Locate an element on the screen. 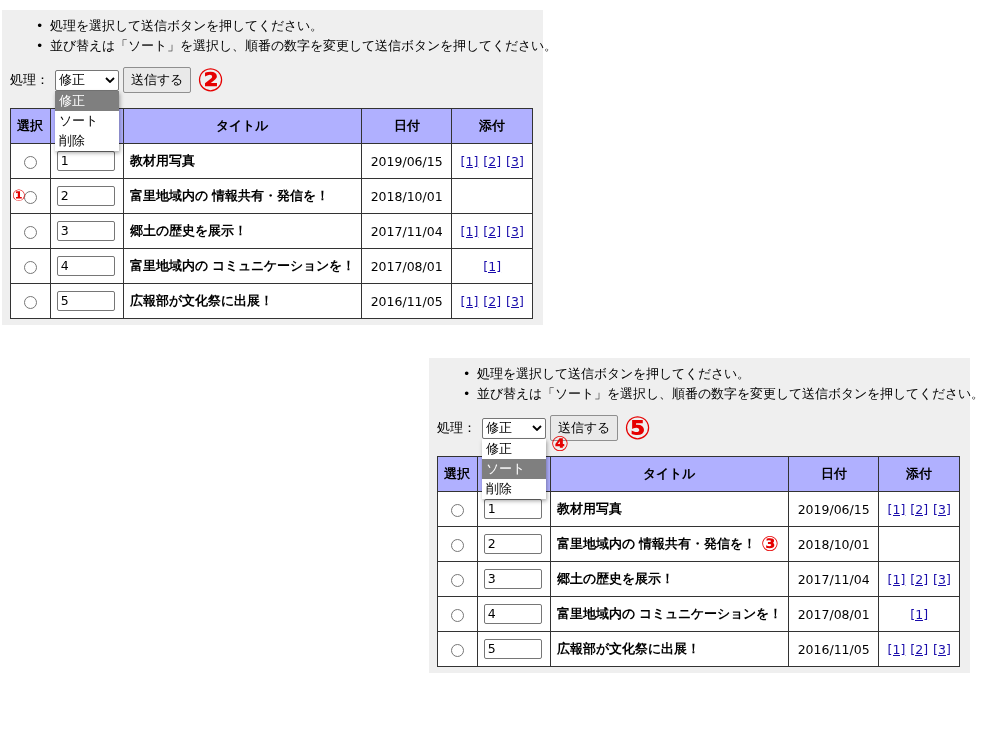 The height and width of the screenshot is (737, 1008). step-number-annotation: ① is located at coordinates (19, 196).